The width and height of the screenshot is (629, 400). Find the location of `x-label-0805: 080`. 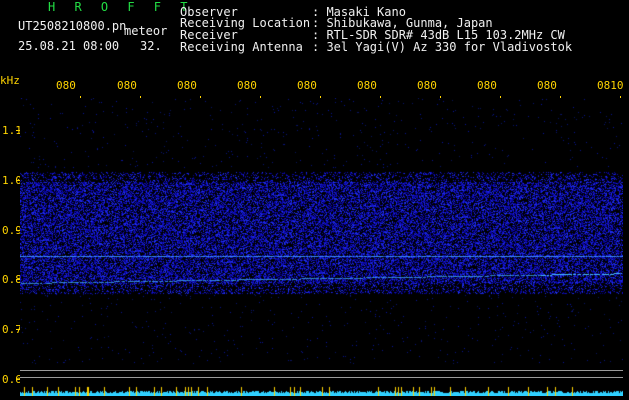

x-label-0805: 080 is located at coordinates (307, 85).